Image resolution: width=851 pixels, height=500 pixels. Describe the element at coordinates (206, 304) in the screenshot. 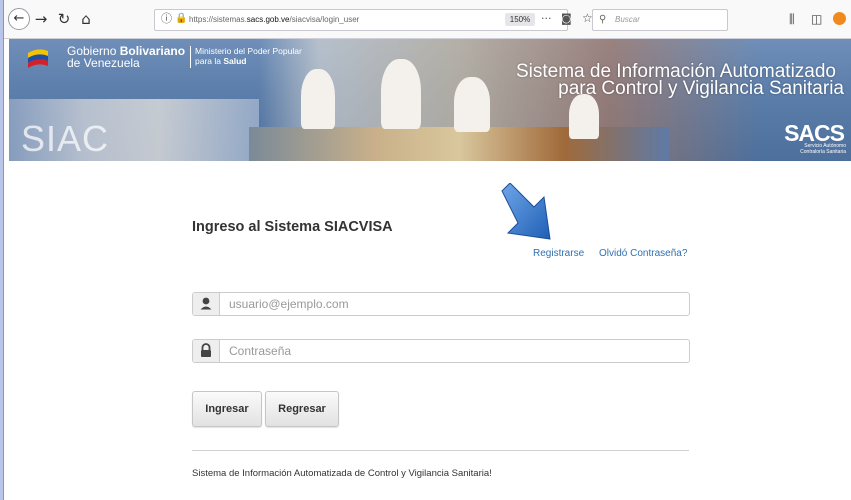

I see `user-icon` at that location.